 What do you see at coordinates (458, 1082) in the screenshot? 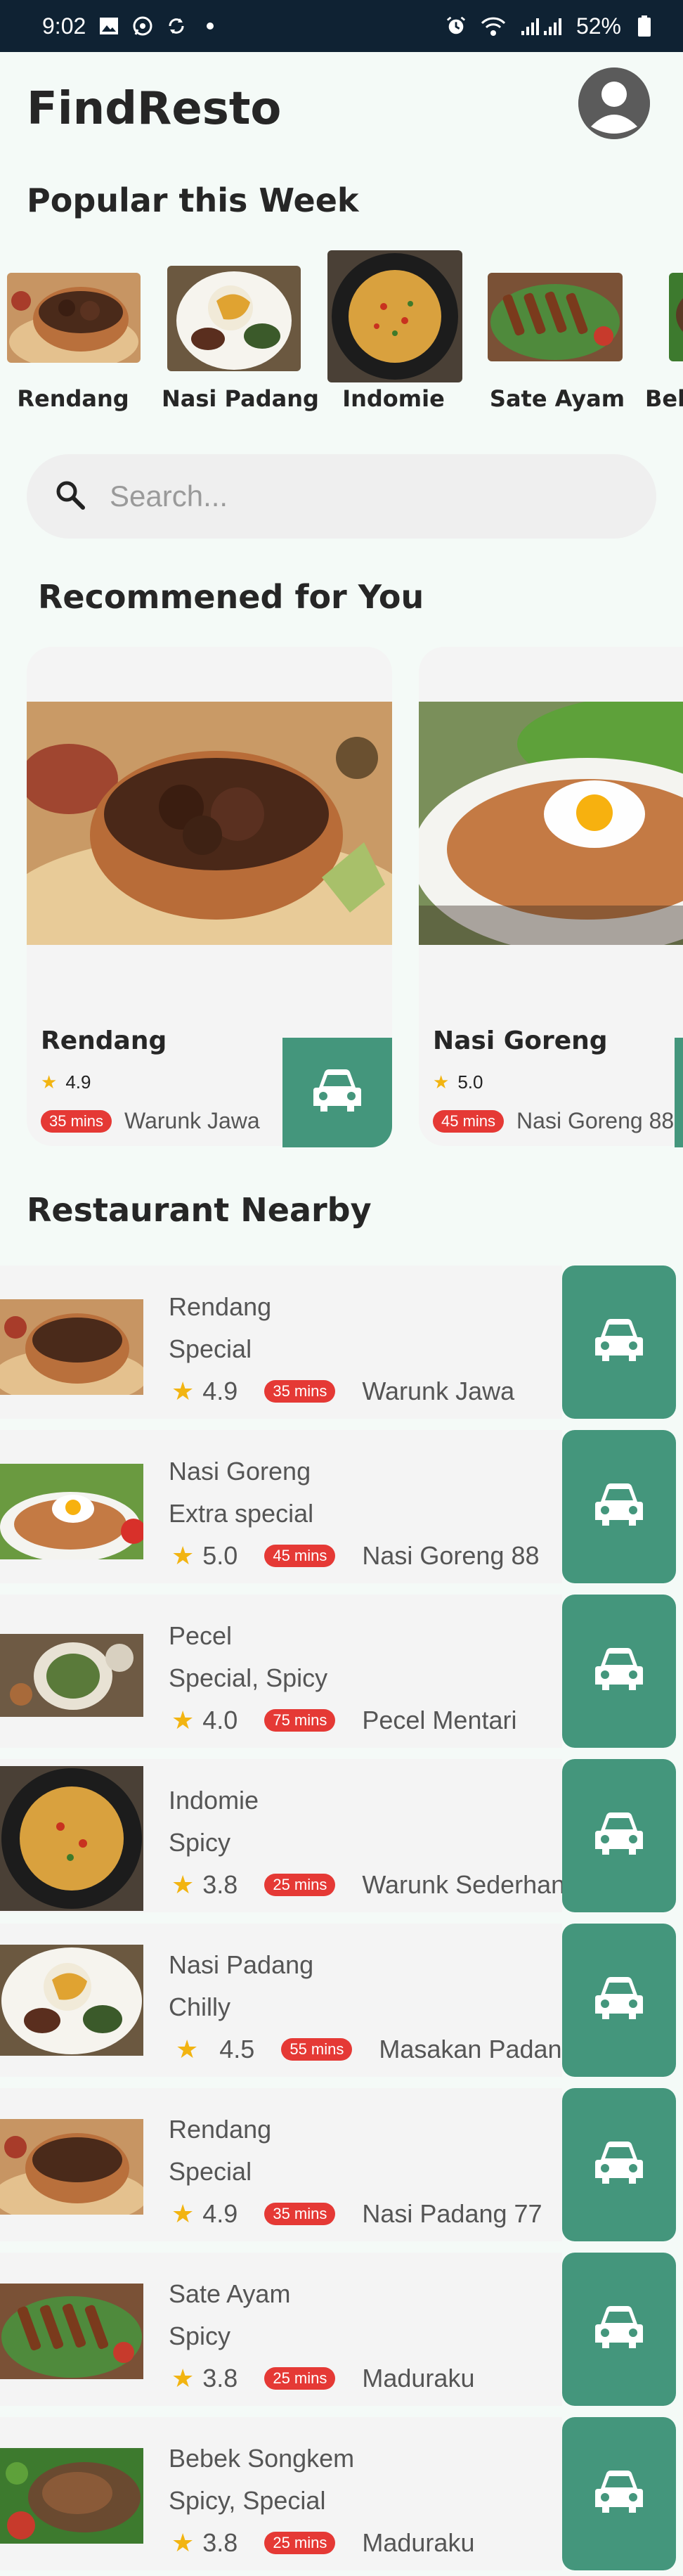
I see `recommended-card-rating: ★ 5.0` at bounding box center [458, 1082].